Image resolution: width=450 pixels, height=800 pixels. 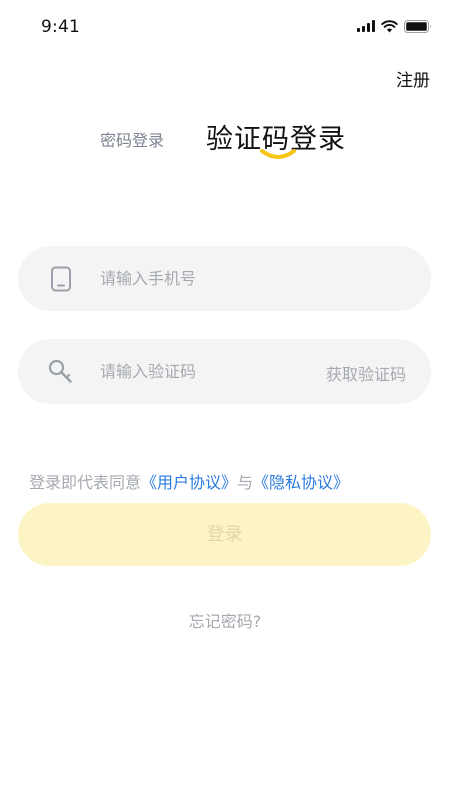 What do you see at coordinates (225, 27) in the screenshot?
I see `status-bar: 9:41` at bounding box center [225, 27].